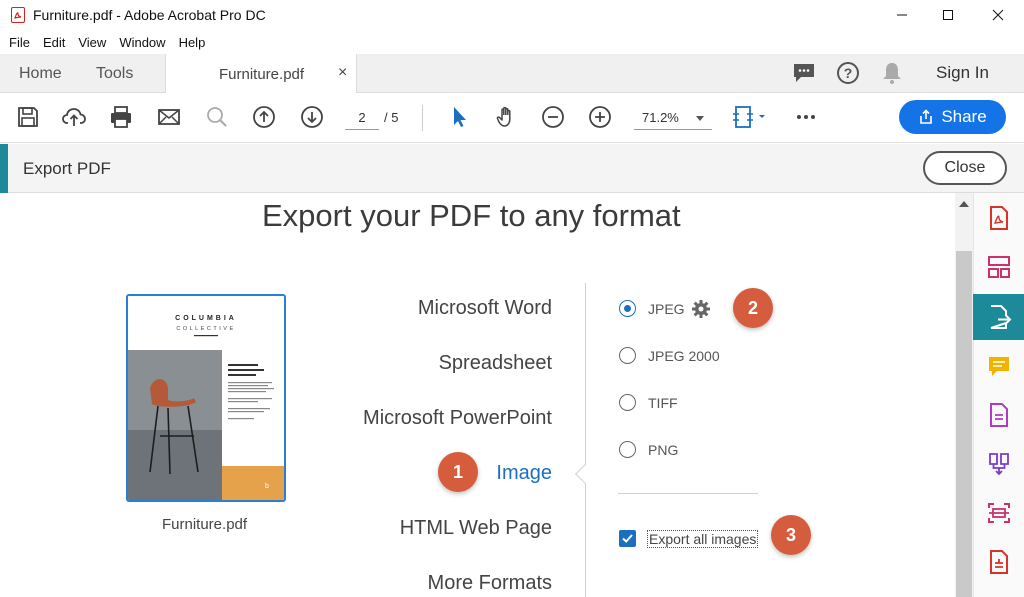 The image size is (1024, 597). I want to click on more-tools-icon, so click(998, 562).